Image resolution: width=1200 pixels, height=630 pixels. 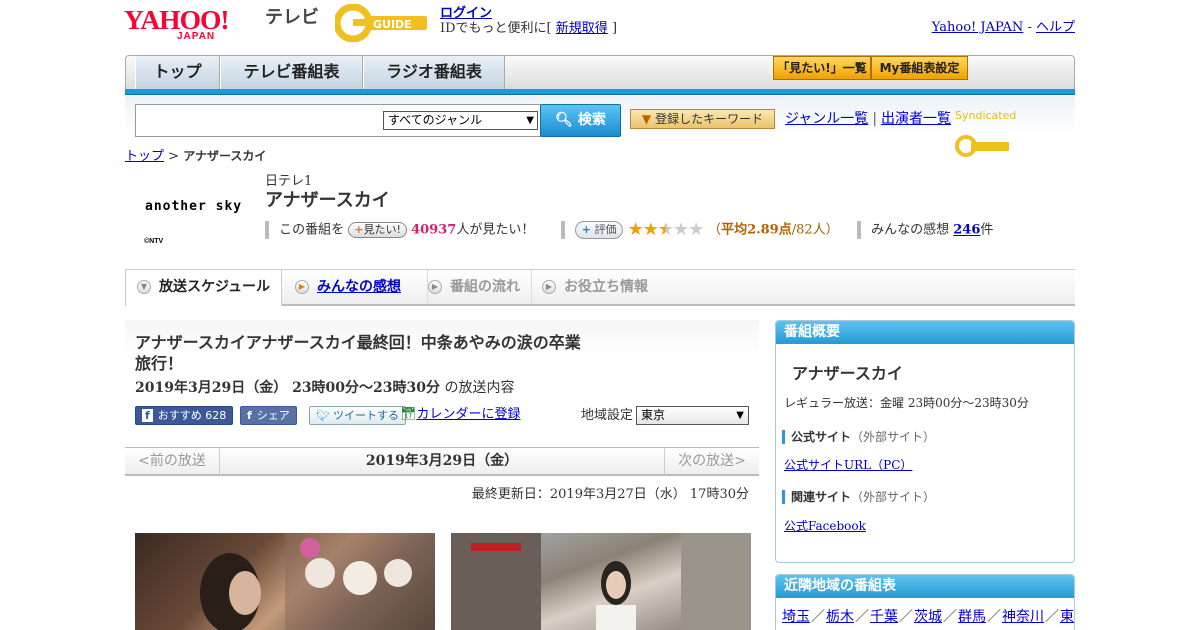 What do you see at coordinates (696, 229) in the screenshot?
I see `star-empty-icon: ★` at bounding box center [696, 229].